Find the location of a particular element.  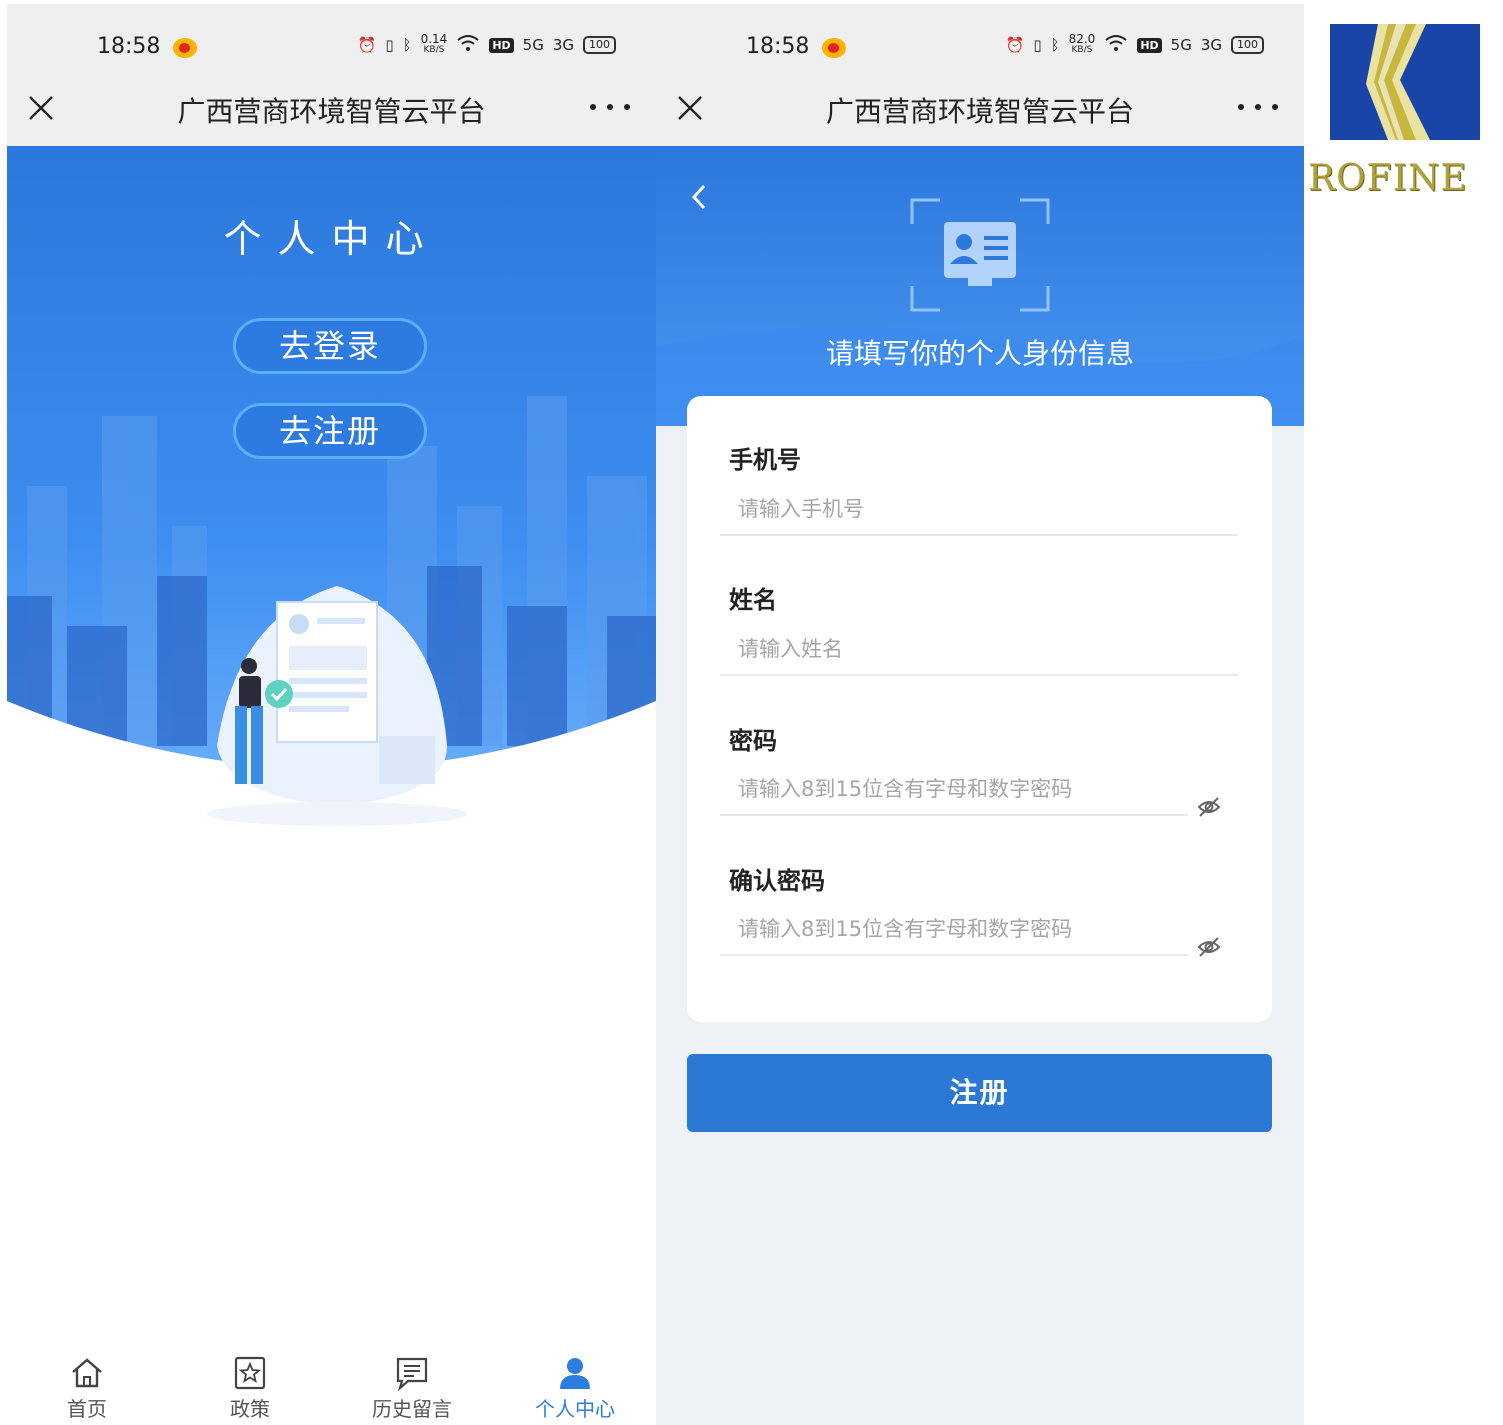

message-list-icon is located at coordinates (412, 1374).